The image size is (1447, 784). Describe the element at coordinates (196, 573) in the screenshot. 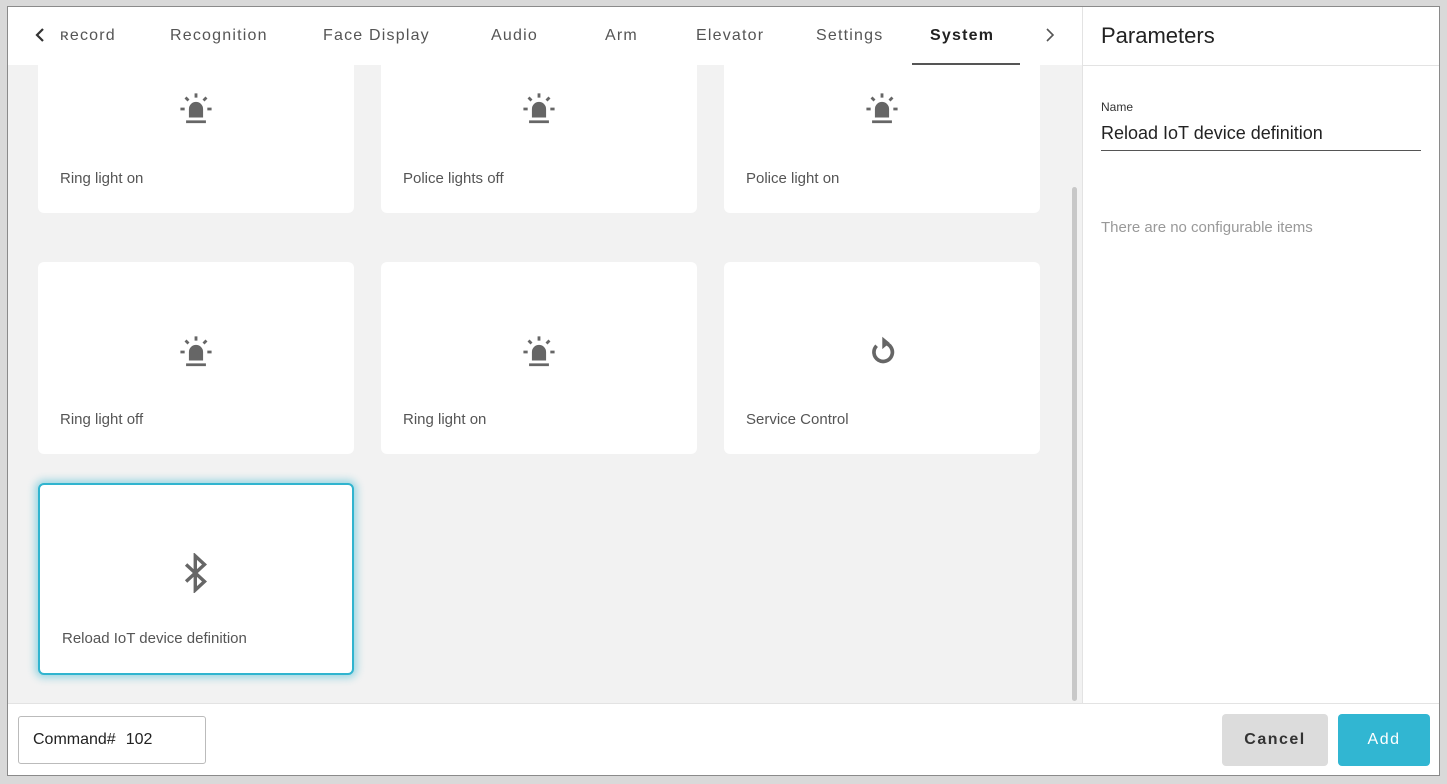

I see `bluetooth-icon` at that location.